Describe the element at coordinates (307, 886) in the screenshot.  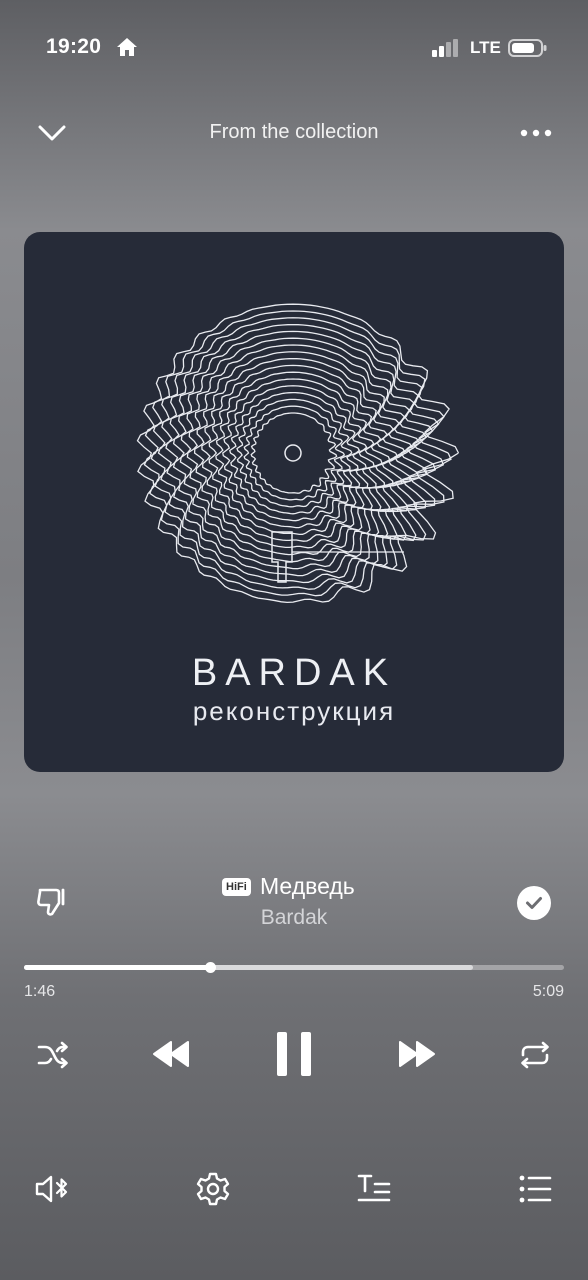
I see `track-title: Медведь` at that location.